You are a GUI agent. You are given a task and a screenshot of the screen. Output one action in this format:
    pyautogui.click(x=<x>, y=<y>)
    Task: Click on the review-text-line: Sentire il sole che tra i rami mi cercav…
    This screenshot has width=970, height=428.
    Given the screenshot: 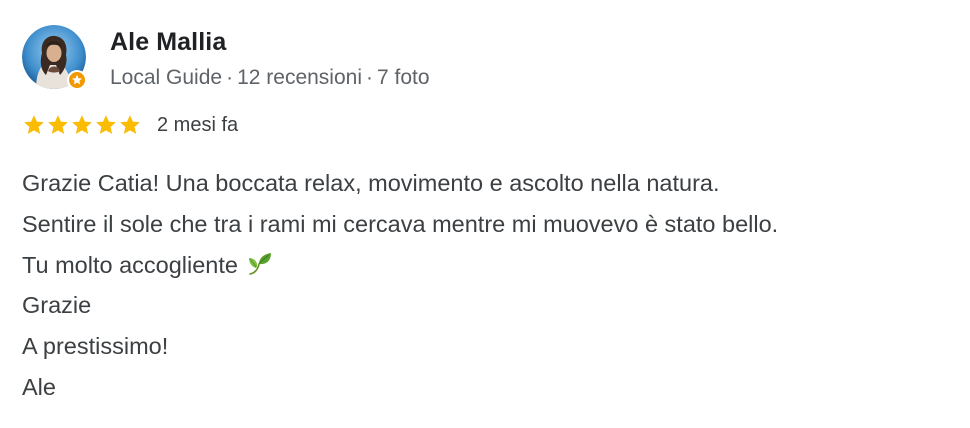 What is the action you would take?
    pyautogui.click(x=400, y=223)
    